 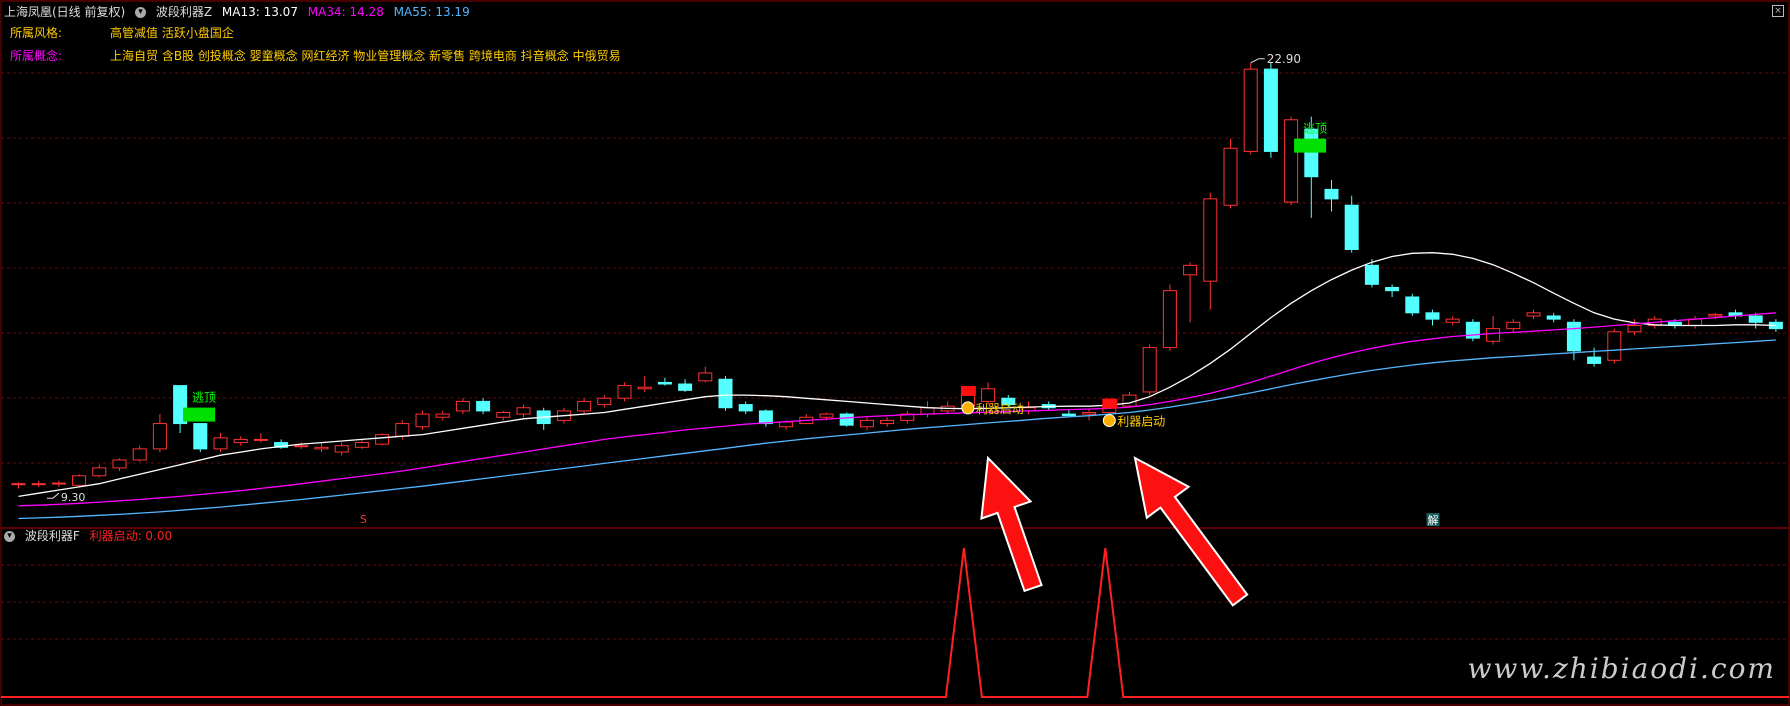 What do you see at coordinates (64, 12) in the screenshot?
I see `stock-name: 上海凤凰(日线 前复权)` at bounding box center [64, 12].